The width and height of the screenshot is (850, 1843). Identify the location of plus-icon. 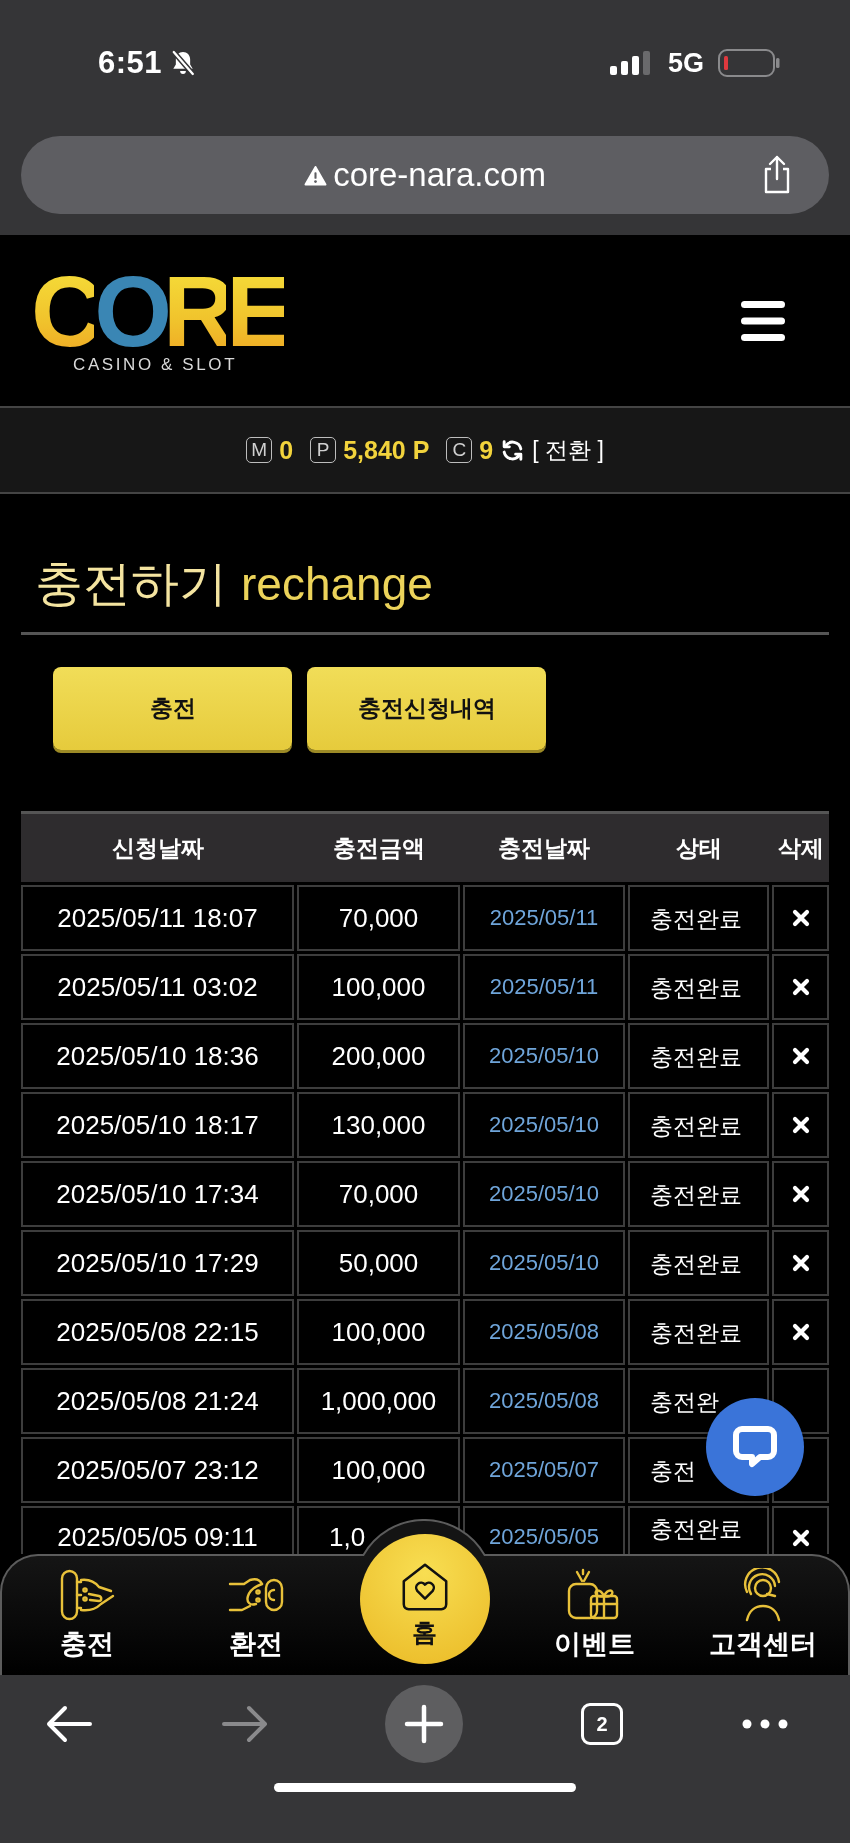
(424, 1724).